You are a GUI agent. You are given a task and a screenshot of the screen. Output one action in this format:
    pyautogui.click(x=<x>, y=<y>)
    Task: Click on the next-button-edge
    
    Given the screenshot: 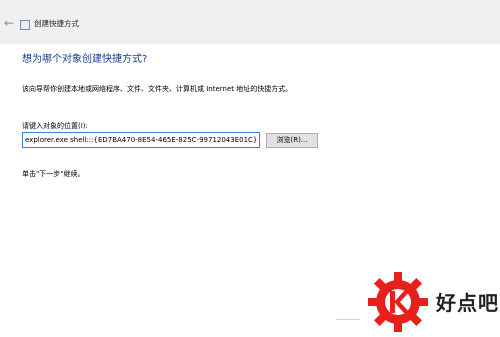 What is the action you would take?
    pyautogui.click(x=348, y=322)
    